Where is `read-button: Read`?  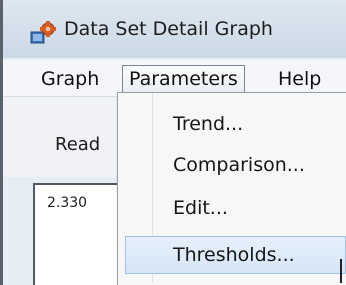 read-button: Read is located at coordinates (77, 144).